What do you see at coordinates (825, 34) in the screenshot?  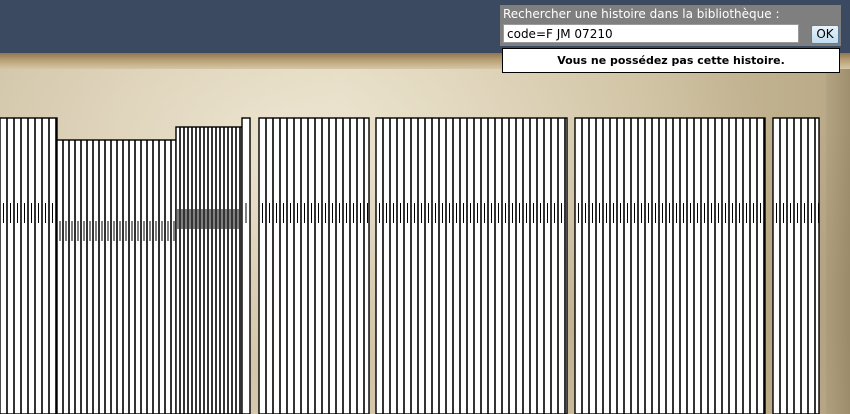 I see `search-ok-button: OK` at bounding box center [825, 34].